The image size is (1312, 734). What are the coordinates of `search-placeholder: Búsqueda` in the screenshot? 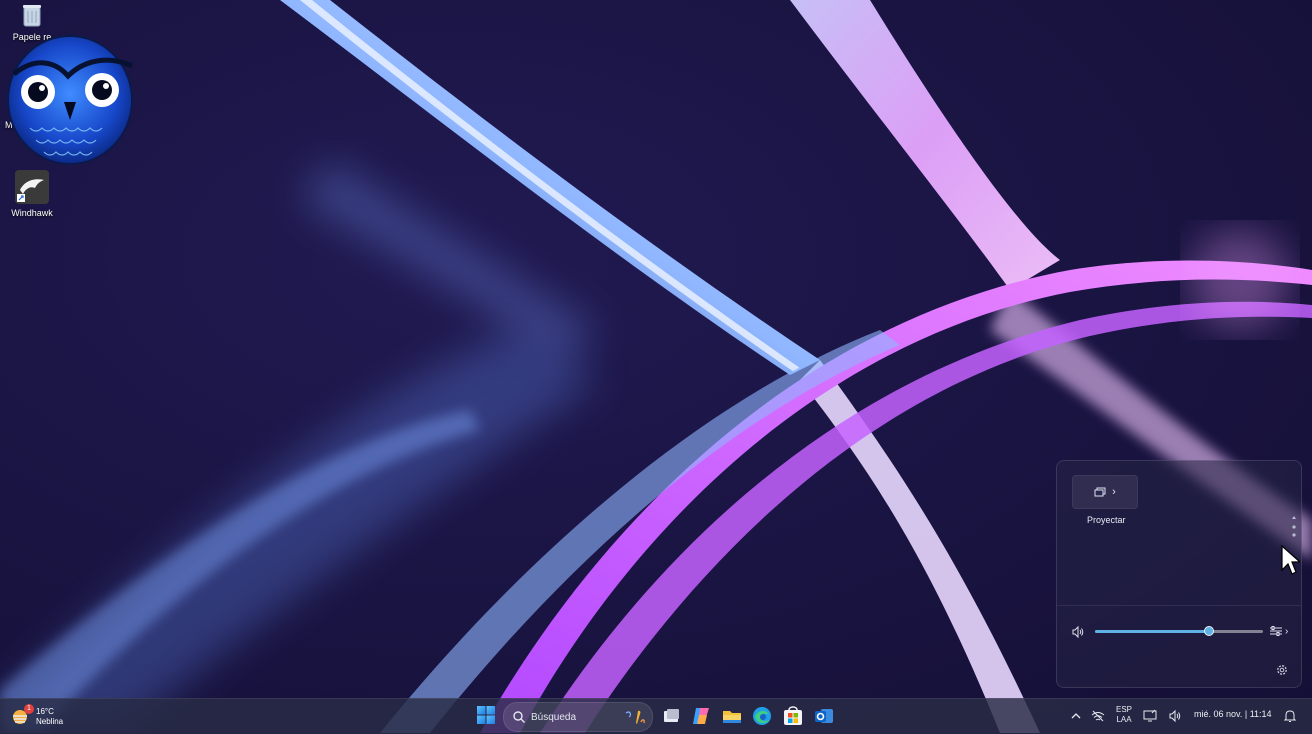 It's located at (554, 717).